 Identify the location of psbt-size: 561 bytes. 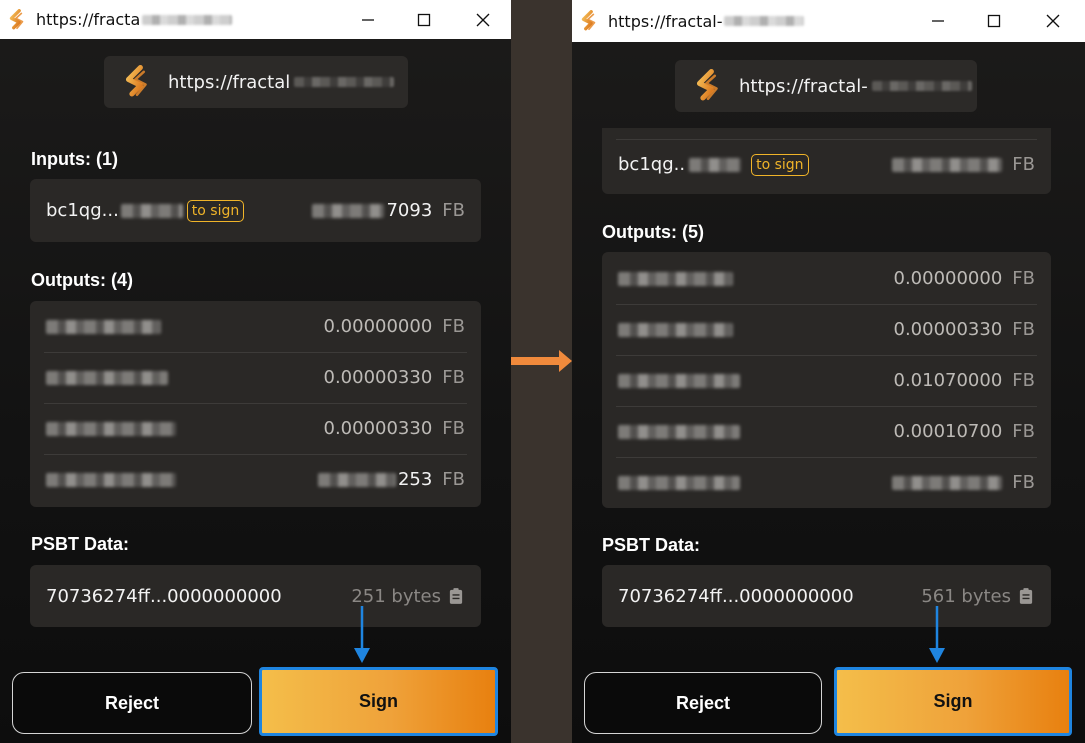
(977, 596).